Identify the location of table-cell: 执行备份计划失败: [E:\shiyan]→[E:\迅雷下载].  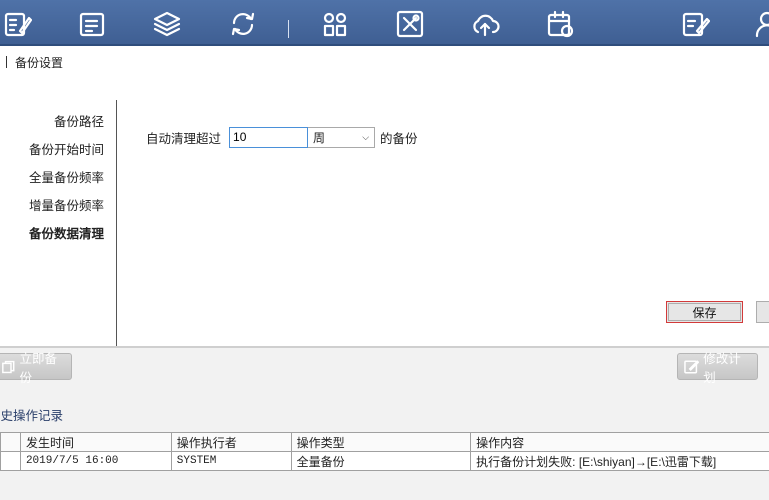
(619, 461).